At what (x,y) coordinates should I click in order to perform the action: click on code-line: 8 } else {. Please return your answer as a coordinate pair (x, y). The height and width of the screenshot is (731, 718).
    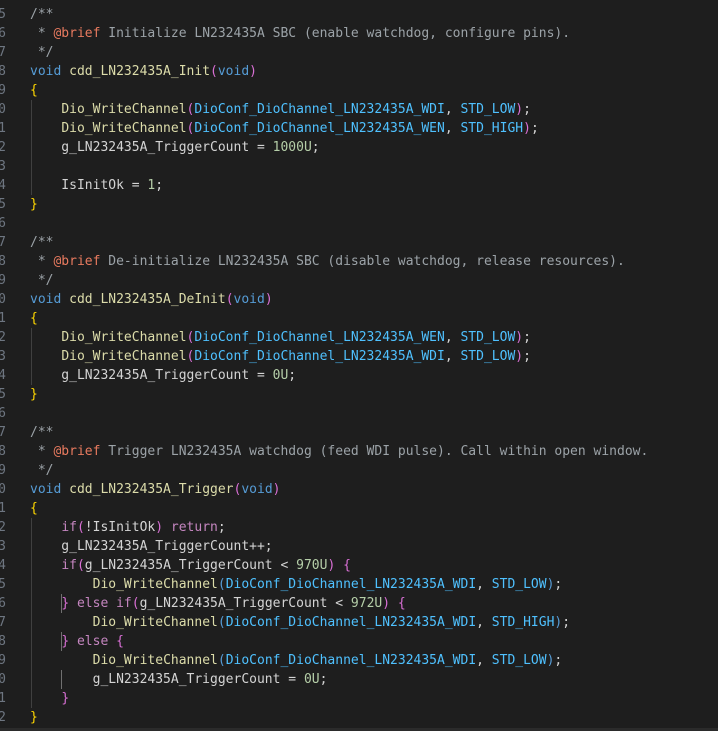
    Looking at the image, I should click on (359, 641).